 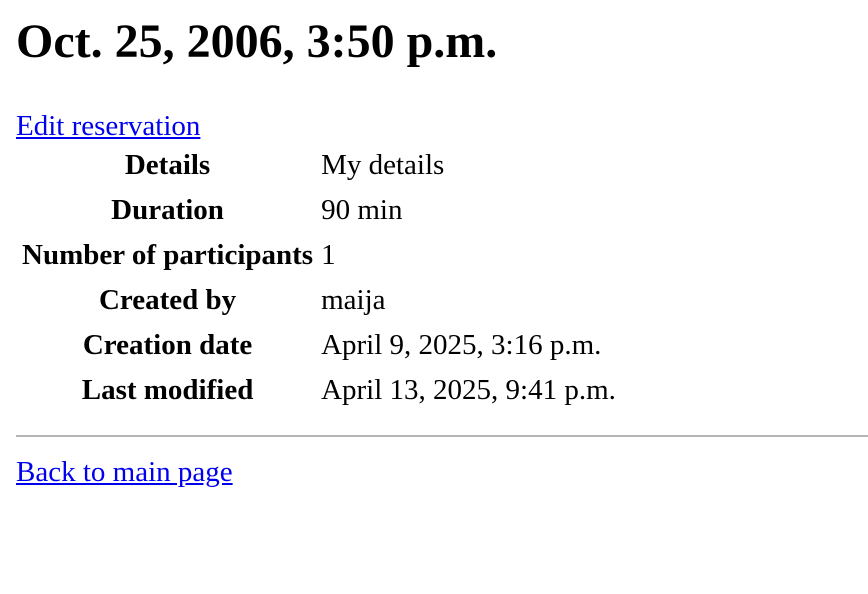 What do you see at coordinates (319, 210) in the screenshot?
I see `table-row: Duration 90 min` at bounding box center [319, 210].